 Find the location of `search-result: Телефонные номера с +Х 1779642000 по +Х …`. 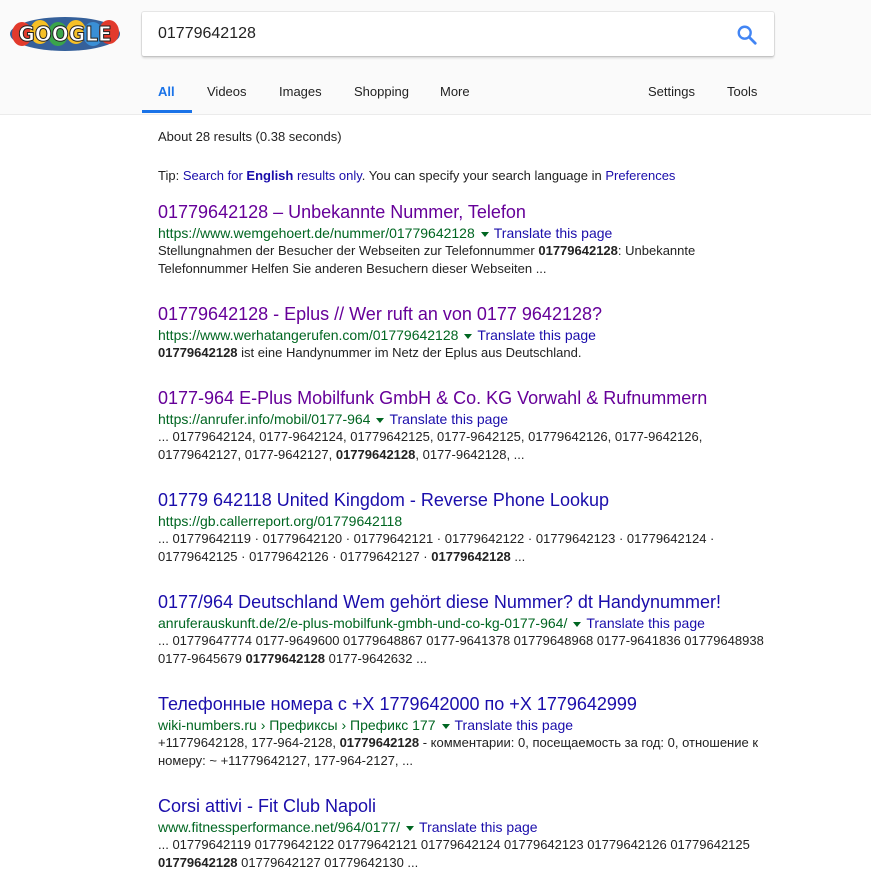

search-result: Телефонные номера с +Х 1779642000 по +Х … is located at coordinates (463, 731).